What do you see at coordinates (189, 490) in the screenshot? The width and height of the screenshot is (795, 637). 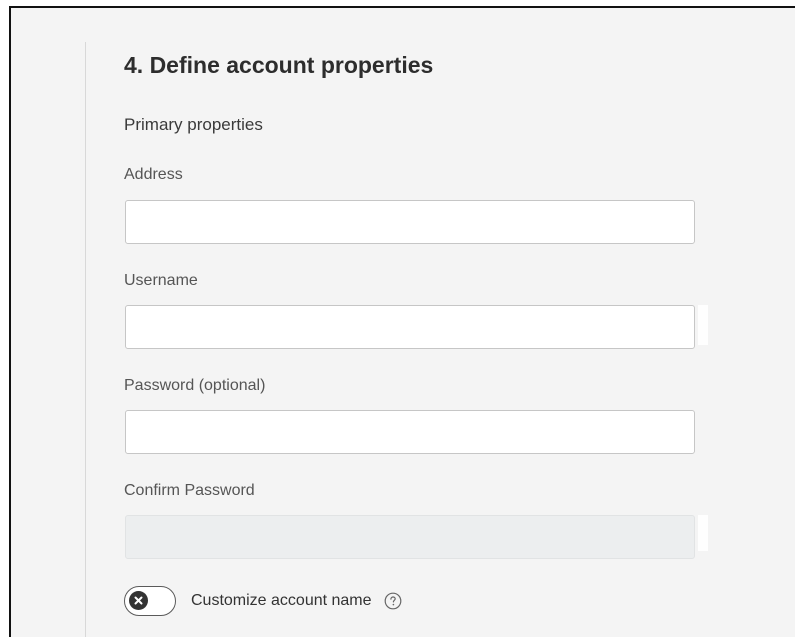 I see `confirm-password-label: Confirm Password` at bounding box center [189, 490].